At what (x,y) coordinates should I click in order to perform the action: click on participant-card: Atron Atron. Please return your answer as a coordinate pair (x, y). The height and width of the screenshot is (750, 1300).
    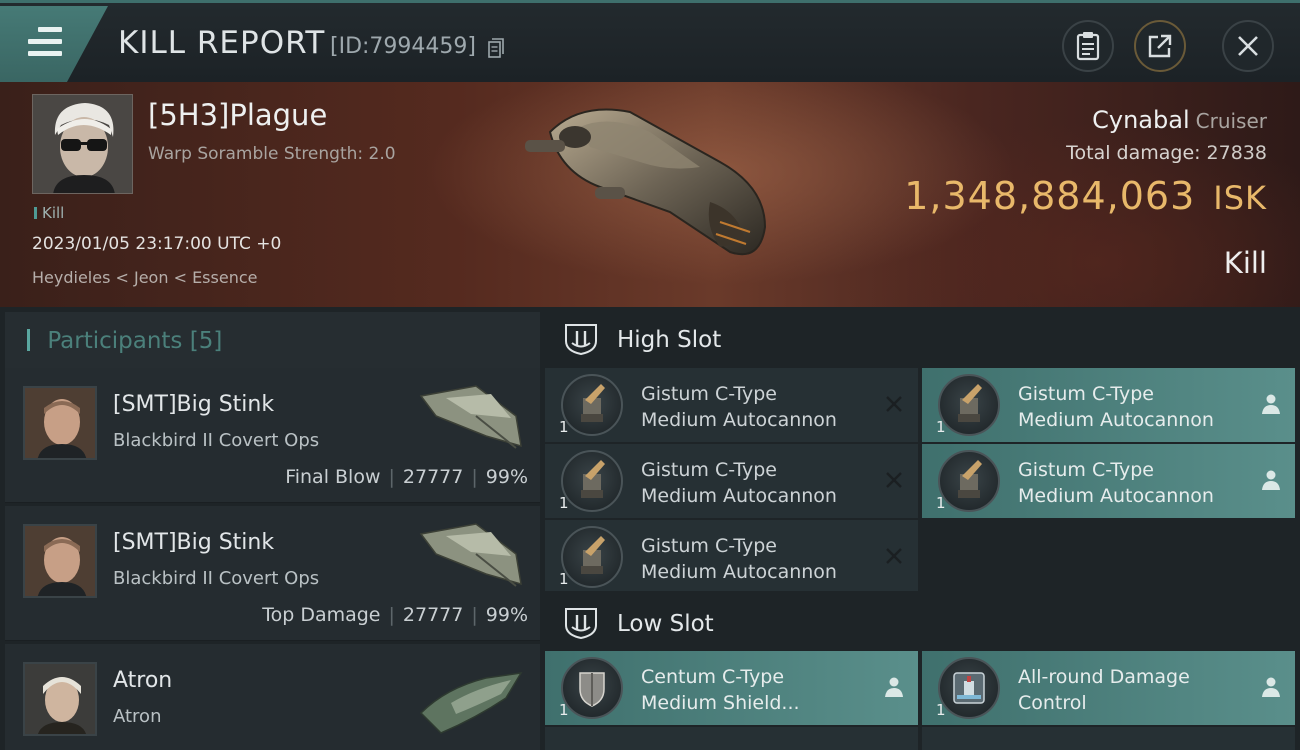
    Looking at the image, I should click on (272, 697).